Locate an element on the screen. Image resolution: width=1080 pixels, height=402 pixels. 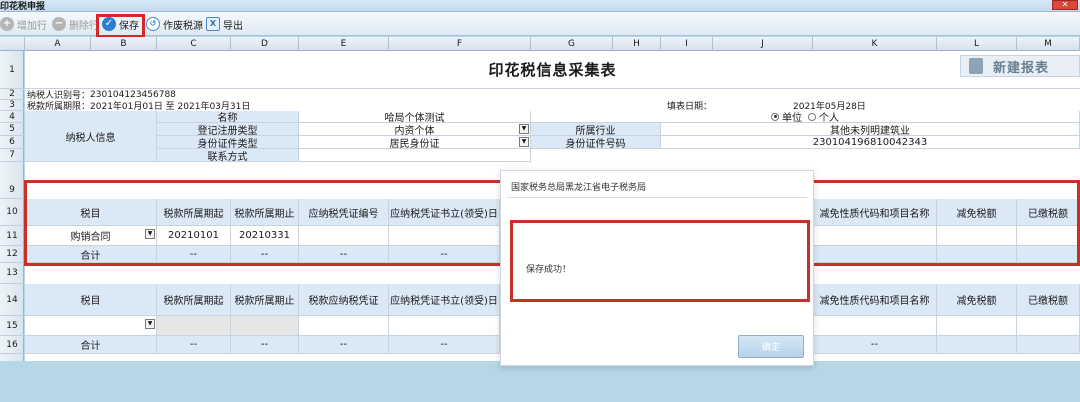
id-type-value: 居民身份证 is located at coordinates (414, 143).